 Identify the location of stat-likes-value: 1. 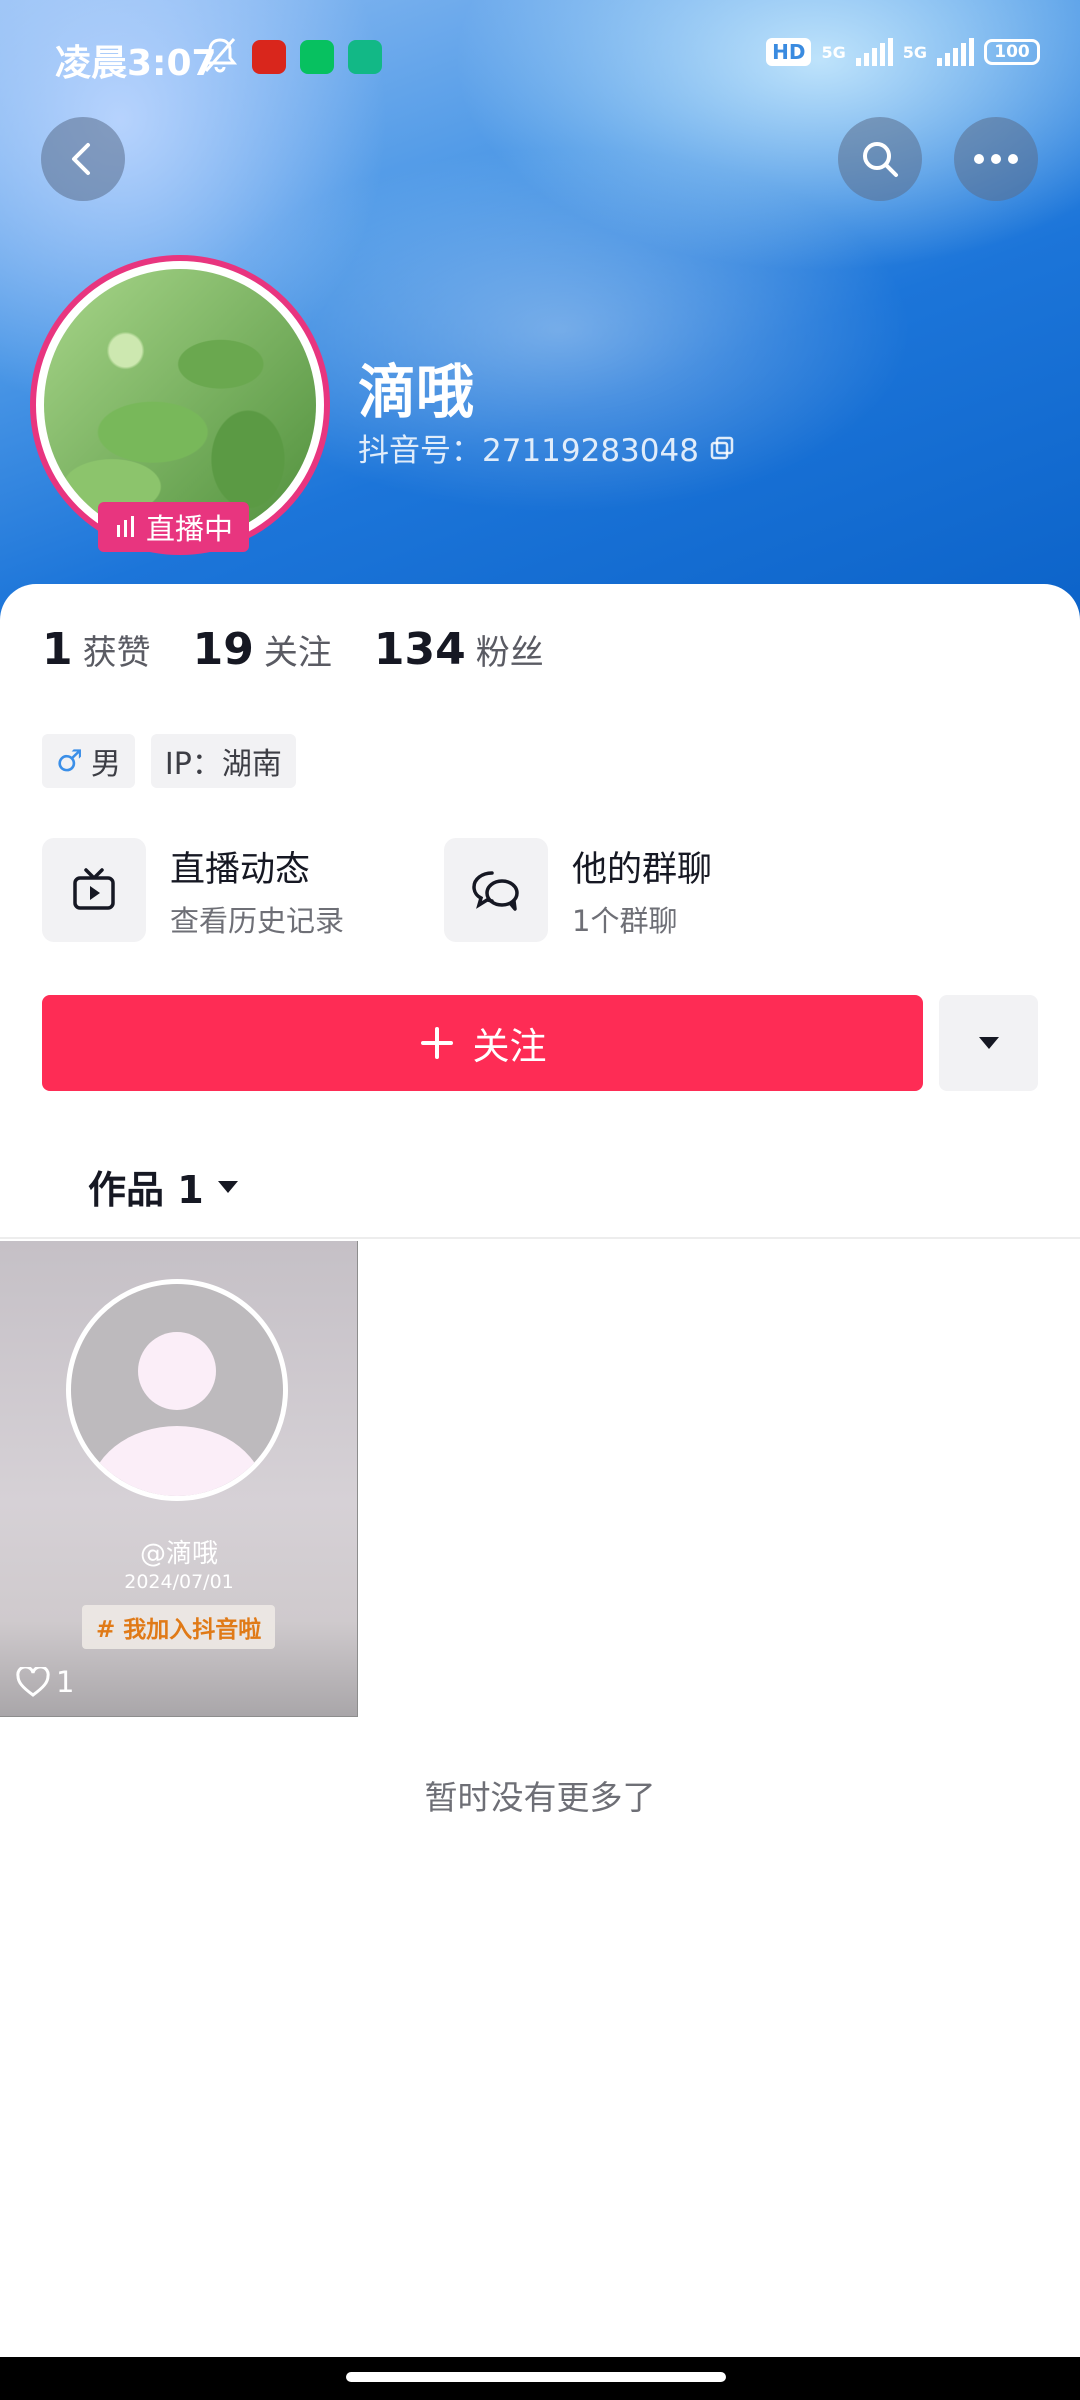
(57, 649).